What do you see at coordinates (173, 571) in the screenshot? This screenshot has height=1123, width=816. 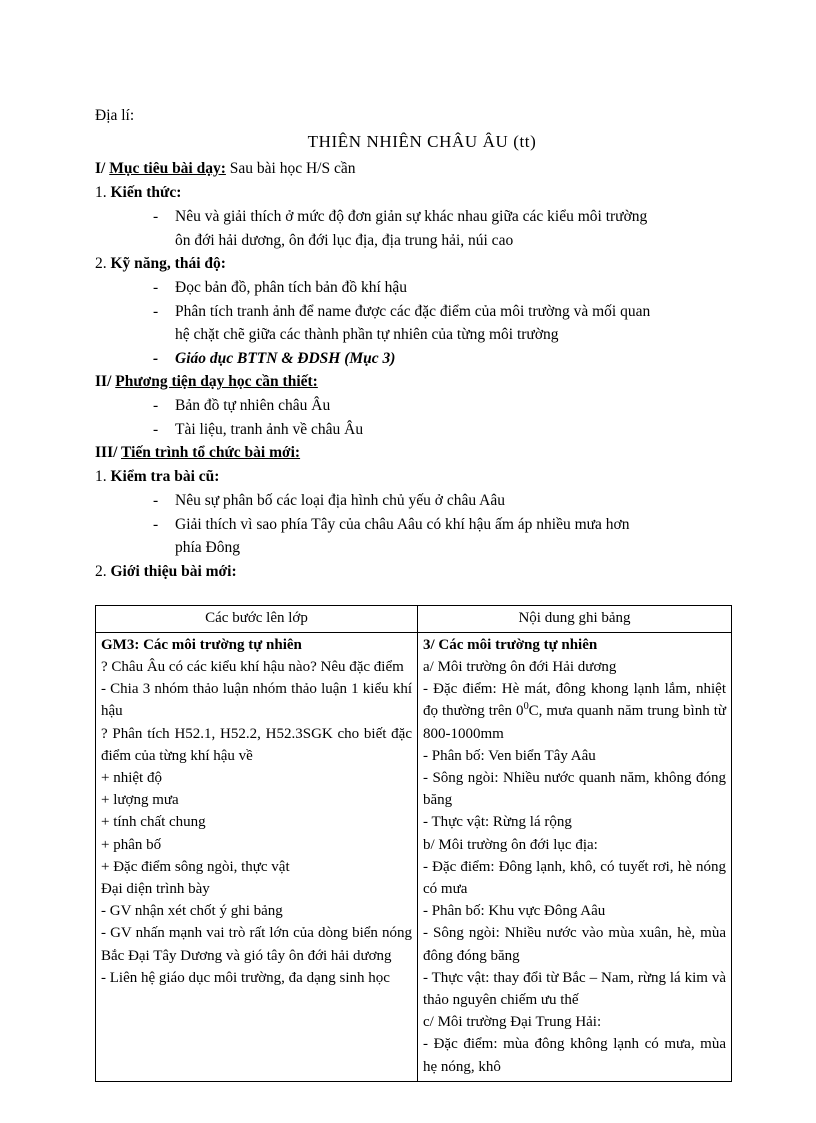 I see `subsection-title: Giới thiệu bài mới:` at bounding box center [173, 571].